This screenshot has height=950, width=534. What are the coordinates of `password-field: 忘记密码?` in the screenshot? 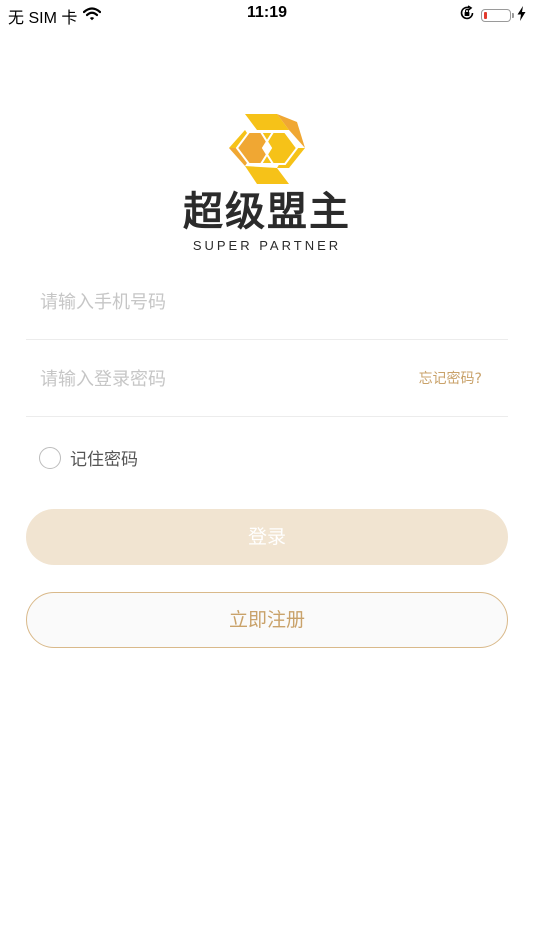 It's located at (267, 379).